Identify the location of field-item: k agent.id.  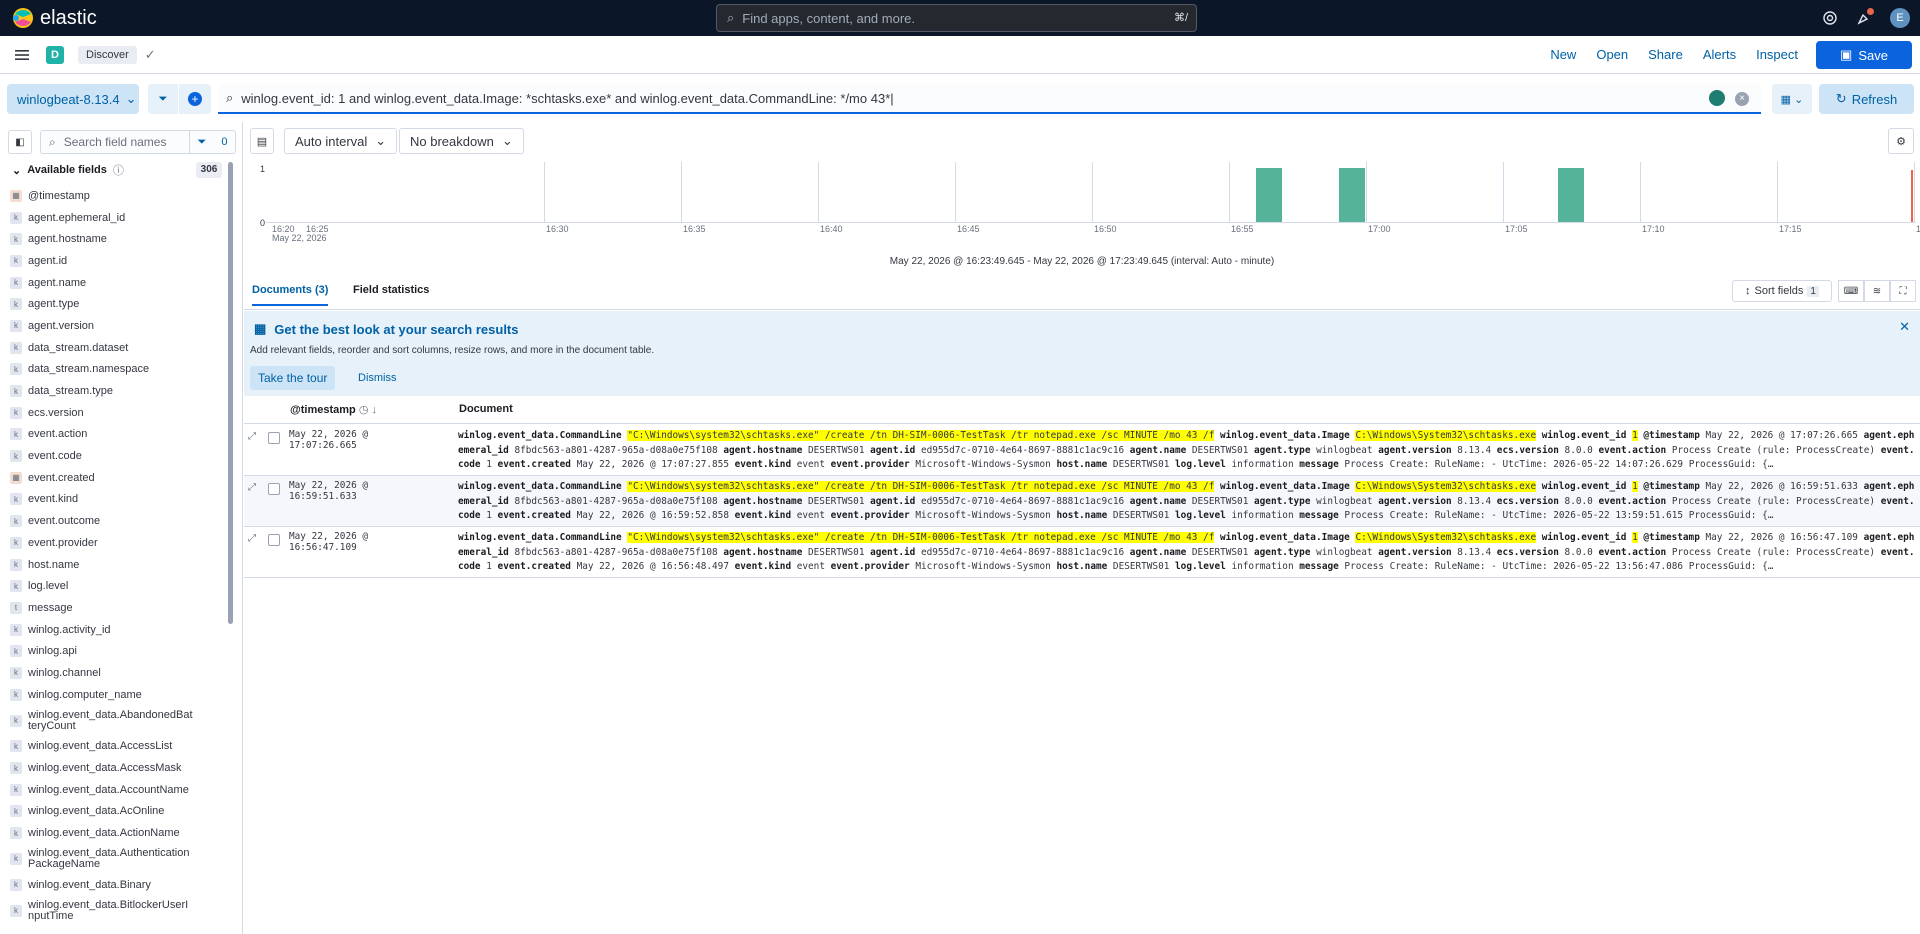
(120, 261).